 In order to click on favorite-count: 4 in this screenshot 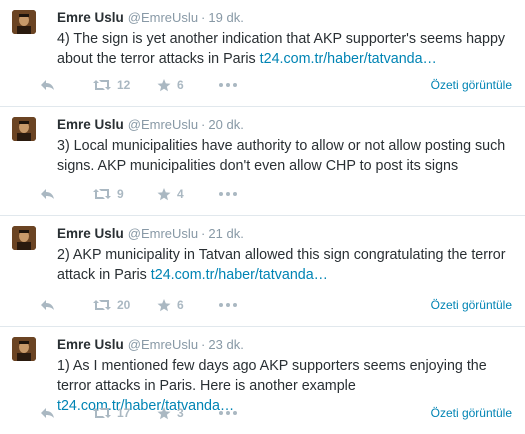, I will do `click(180, 194)`.